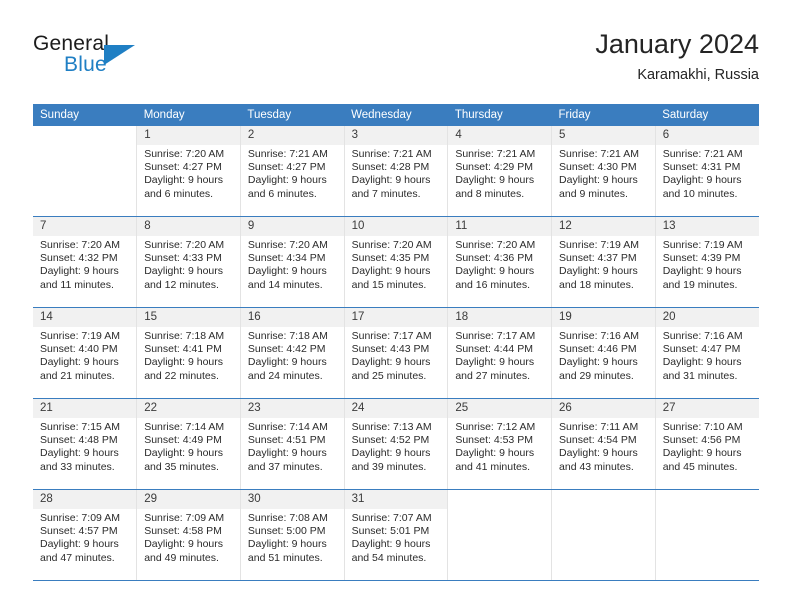 The image size is (792, 612). I want to click on calendar-day-cell-empty, so click(500, 535).